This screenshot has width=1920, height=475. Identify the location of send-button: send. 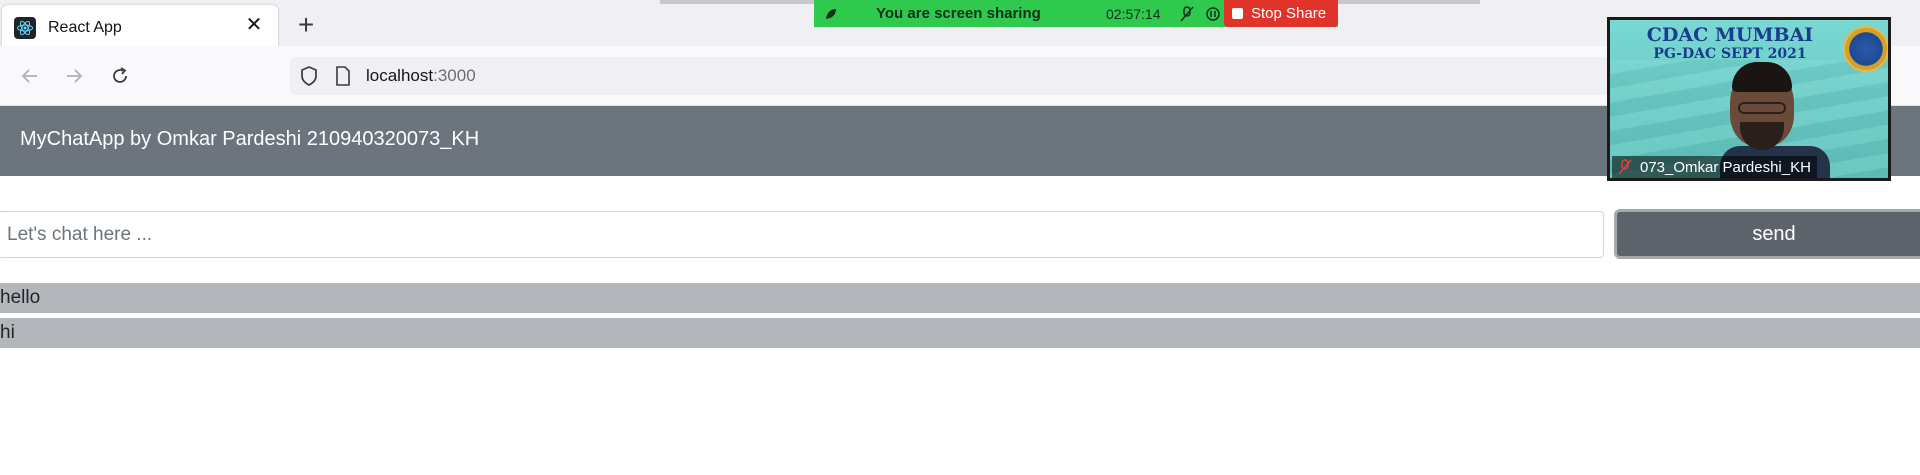
(1767, 234).